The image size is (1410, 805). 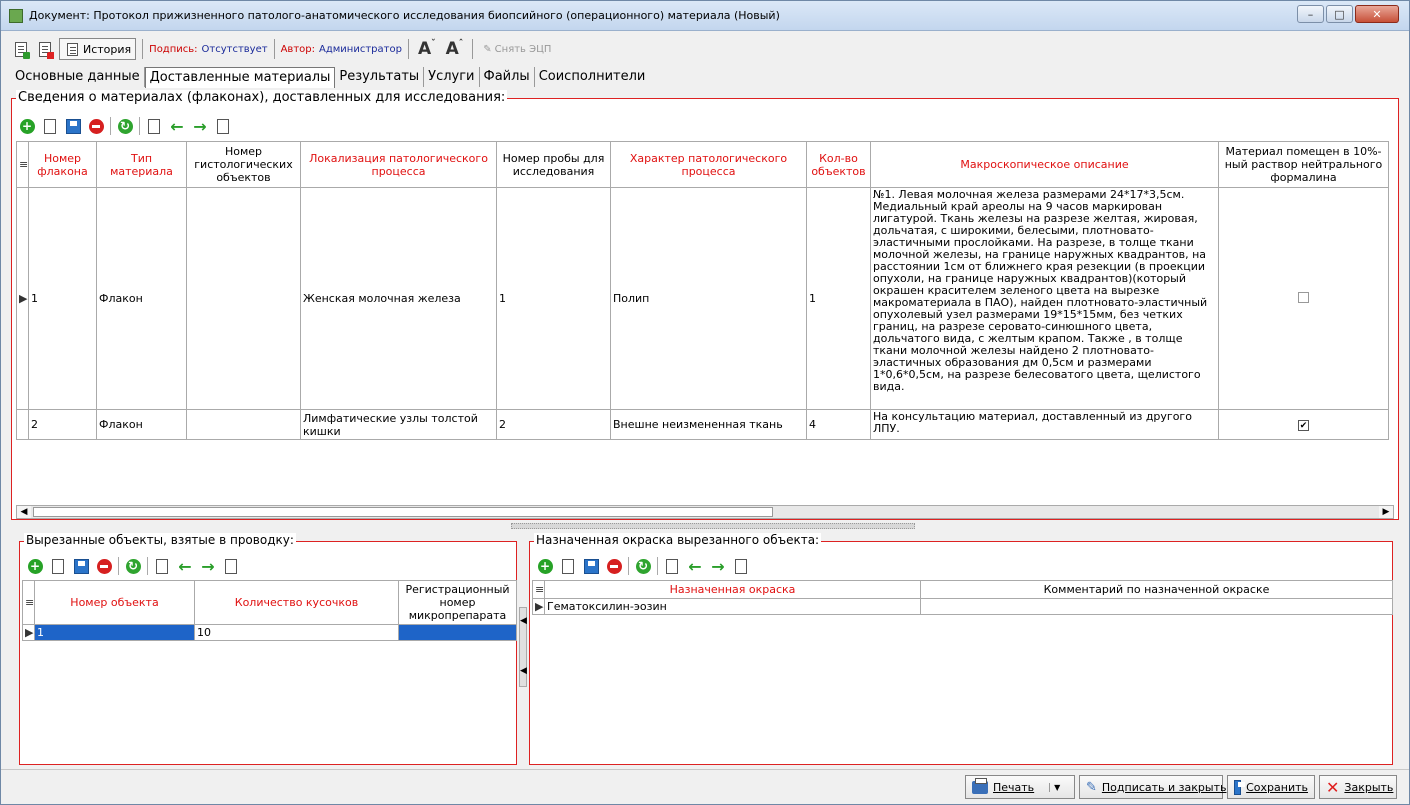 I want to click on col-header: Макроскопическое описание, so click(x=1044, y=164).